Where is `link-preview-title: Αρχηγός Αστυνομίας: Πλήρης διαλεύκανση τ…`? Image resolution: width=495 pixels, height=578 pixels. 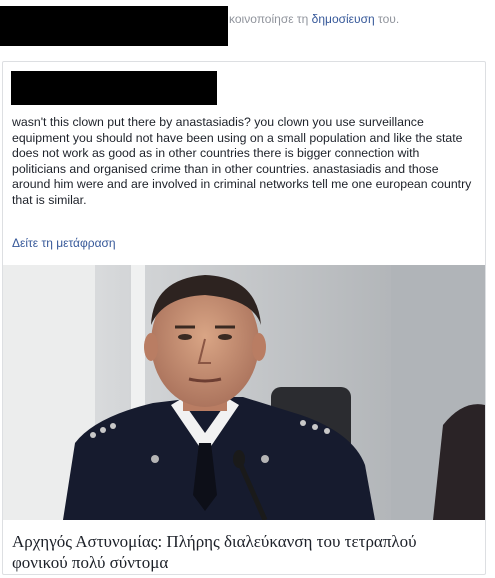 link-preview-title: Αρχηγός Αστυνομίας: Πλήρης διαλεύκανση τ… is located at coordinates (242, 552).